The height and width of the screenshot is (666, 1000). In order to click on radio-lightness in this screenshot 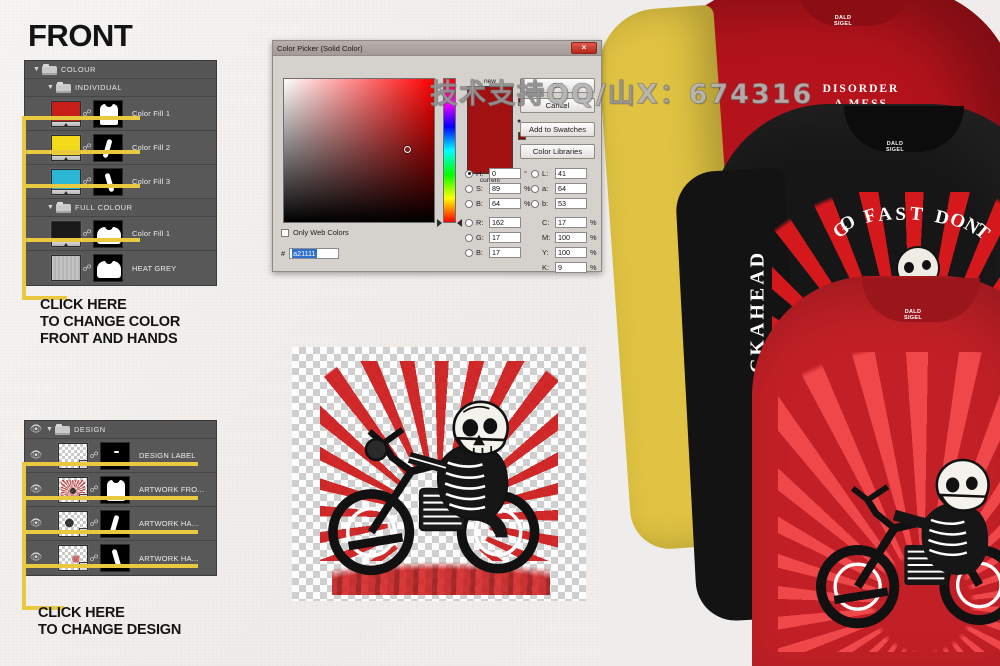, I will do `click(535, 173)`.